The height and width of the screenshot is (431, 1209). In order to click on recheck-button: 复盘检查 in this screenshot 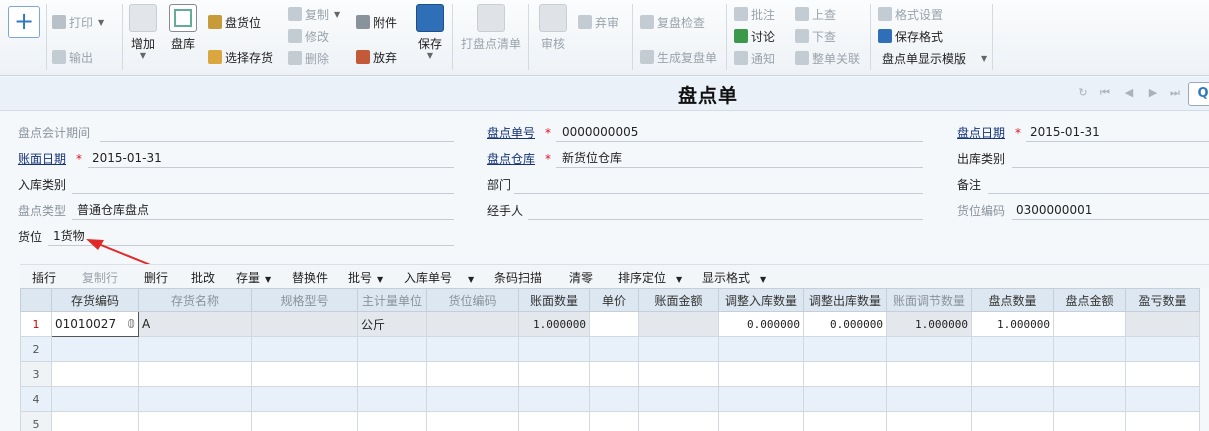, I will do `click(672, 22)`.